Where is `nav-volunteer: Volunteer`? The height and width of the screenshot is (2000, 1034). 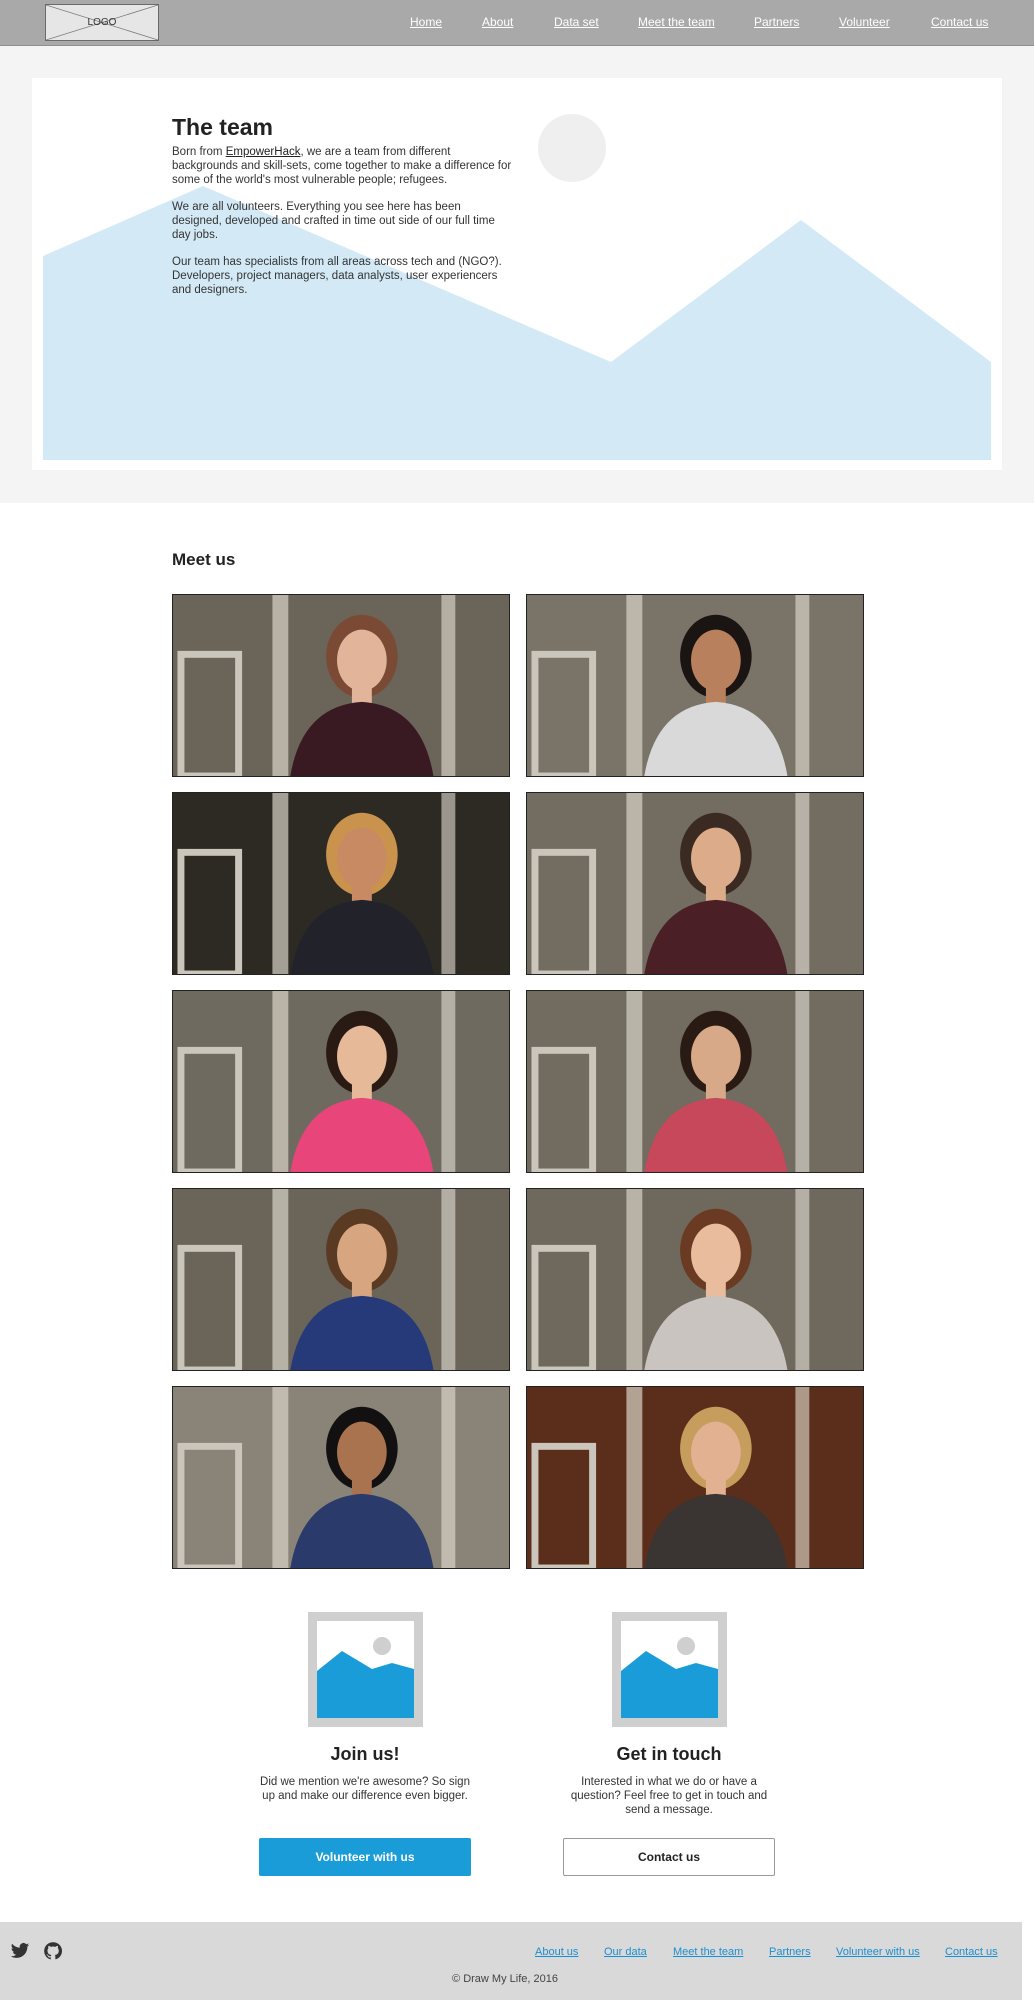
nav-volunteer: Volunteer is located at coordinates (864, 22).